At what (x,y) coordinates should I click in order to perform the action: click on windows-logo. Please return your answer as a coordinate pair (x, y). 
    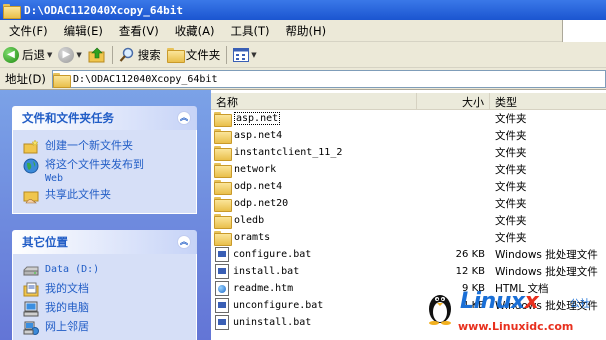
    Looking at the image, I should click on (584, 31).